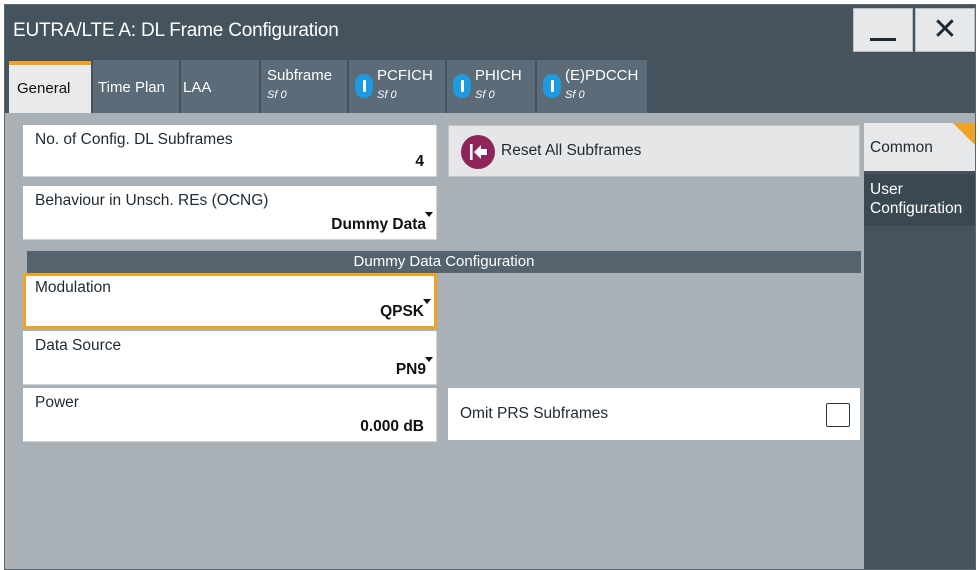 This screenshot has height=570, width=980. What do you see at coordinates (654, 414) in the screenshot?
I see `omit-prs-subframes-row: Omit PRS Subframes` at bounding box center [654, 414].